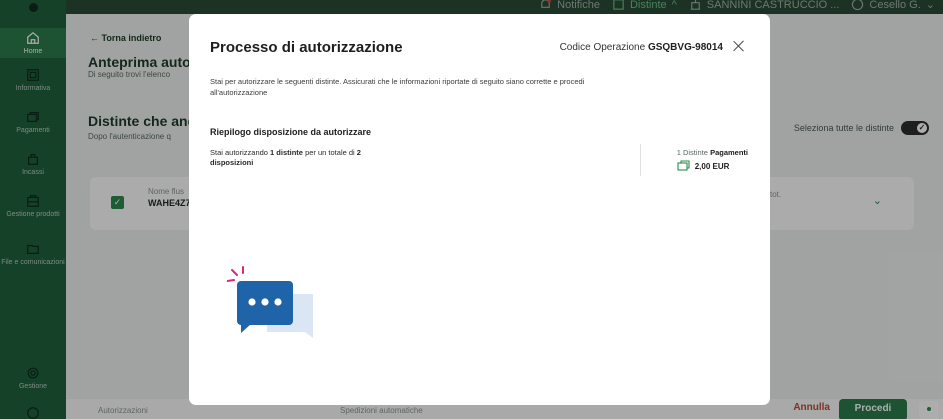 The width and height of the screenshot is (943, 419). Describe the element at coordinates (641, 47) in the screenshot. I see `operation-code: Codice Operazione GSQBVG-98014` at that location.